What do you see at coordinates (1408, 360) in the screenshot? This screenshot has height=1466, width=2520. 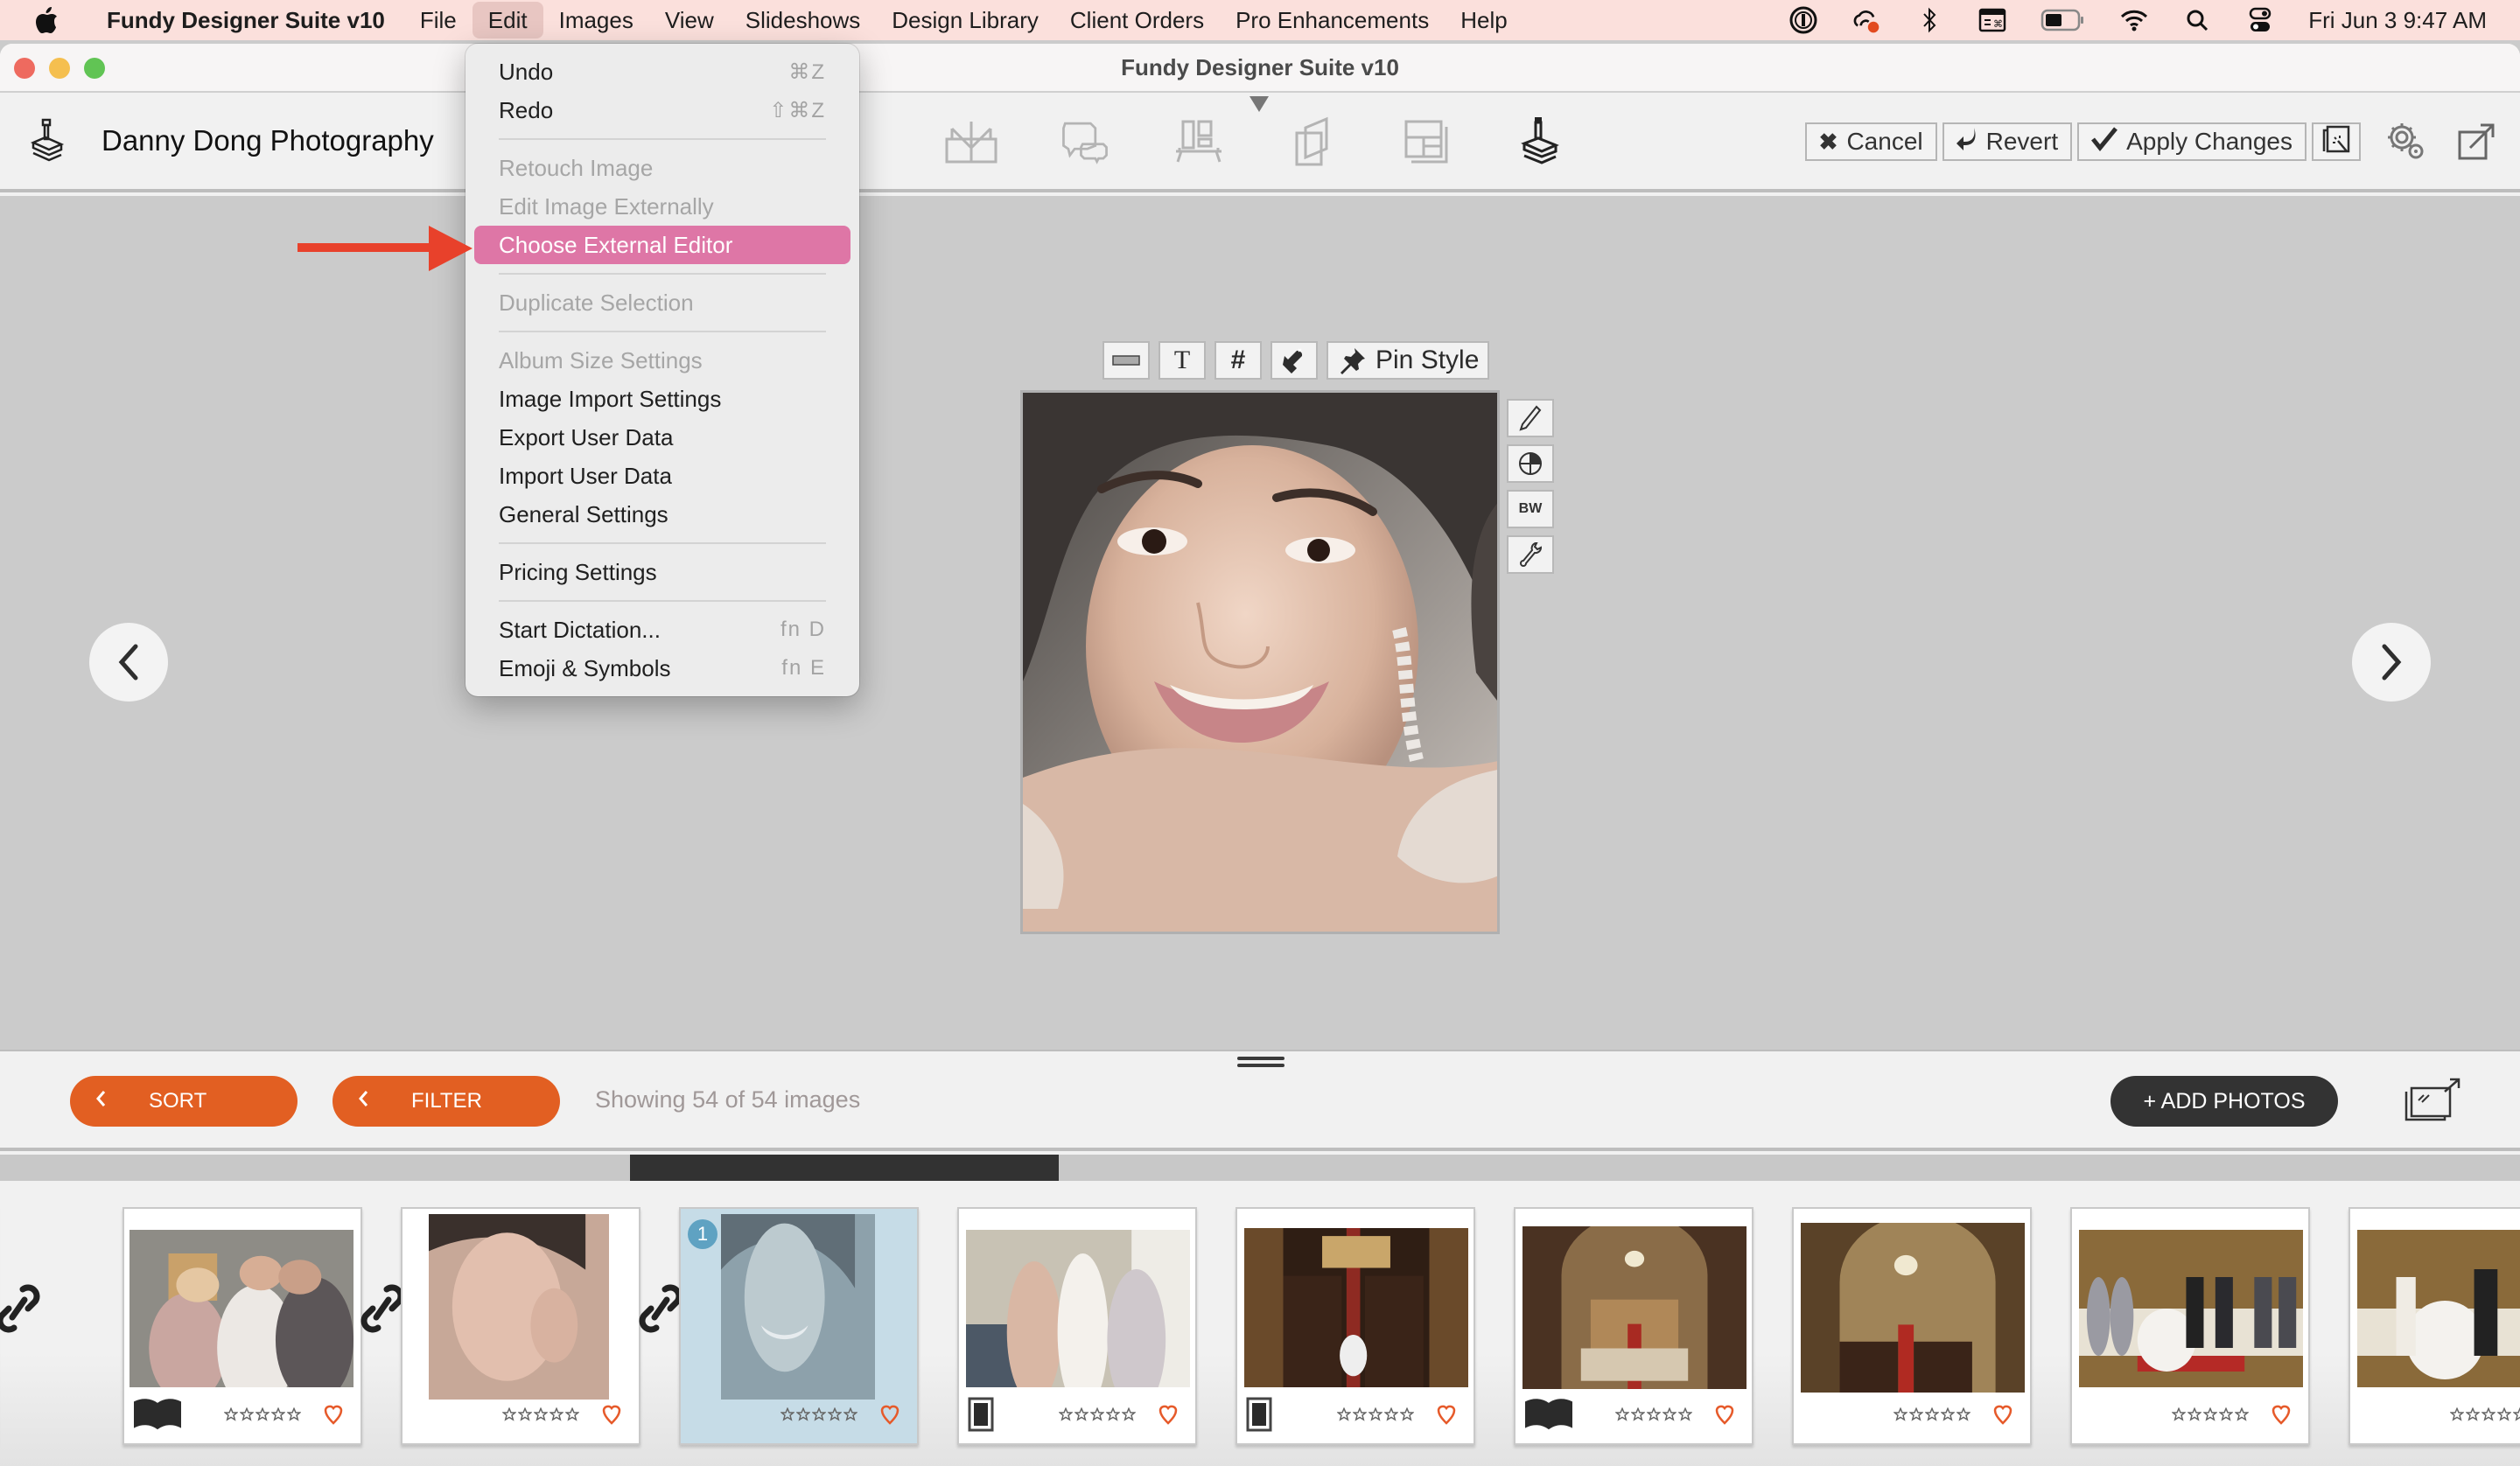 I see `pin-style-button: Pin Style` at bounding box center [1408, 360].